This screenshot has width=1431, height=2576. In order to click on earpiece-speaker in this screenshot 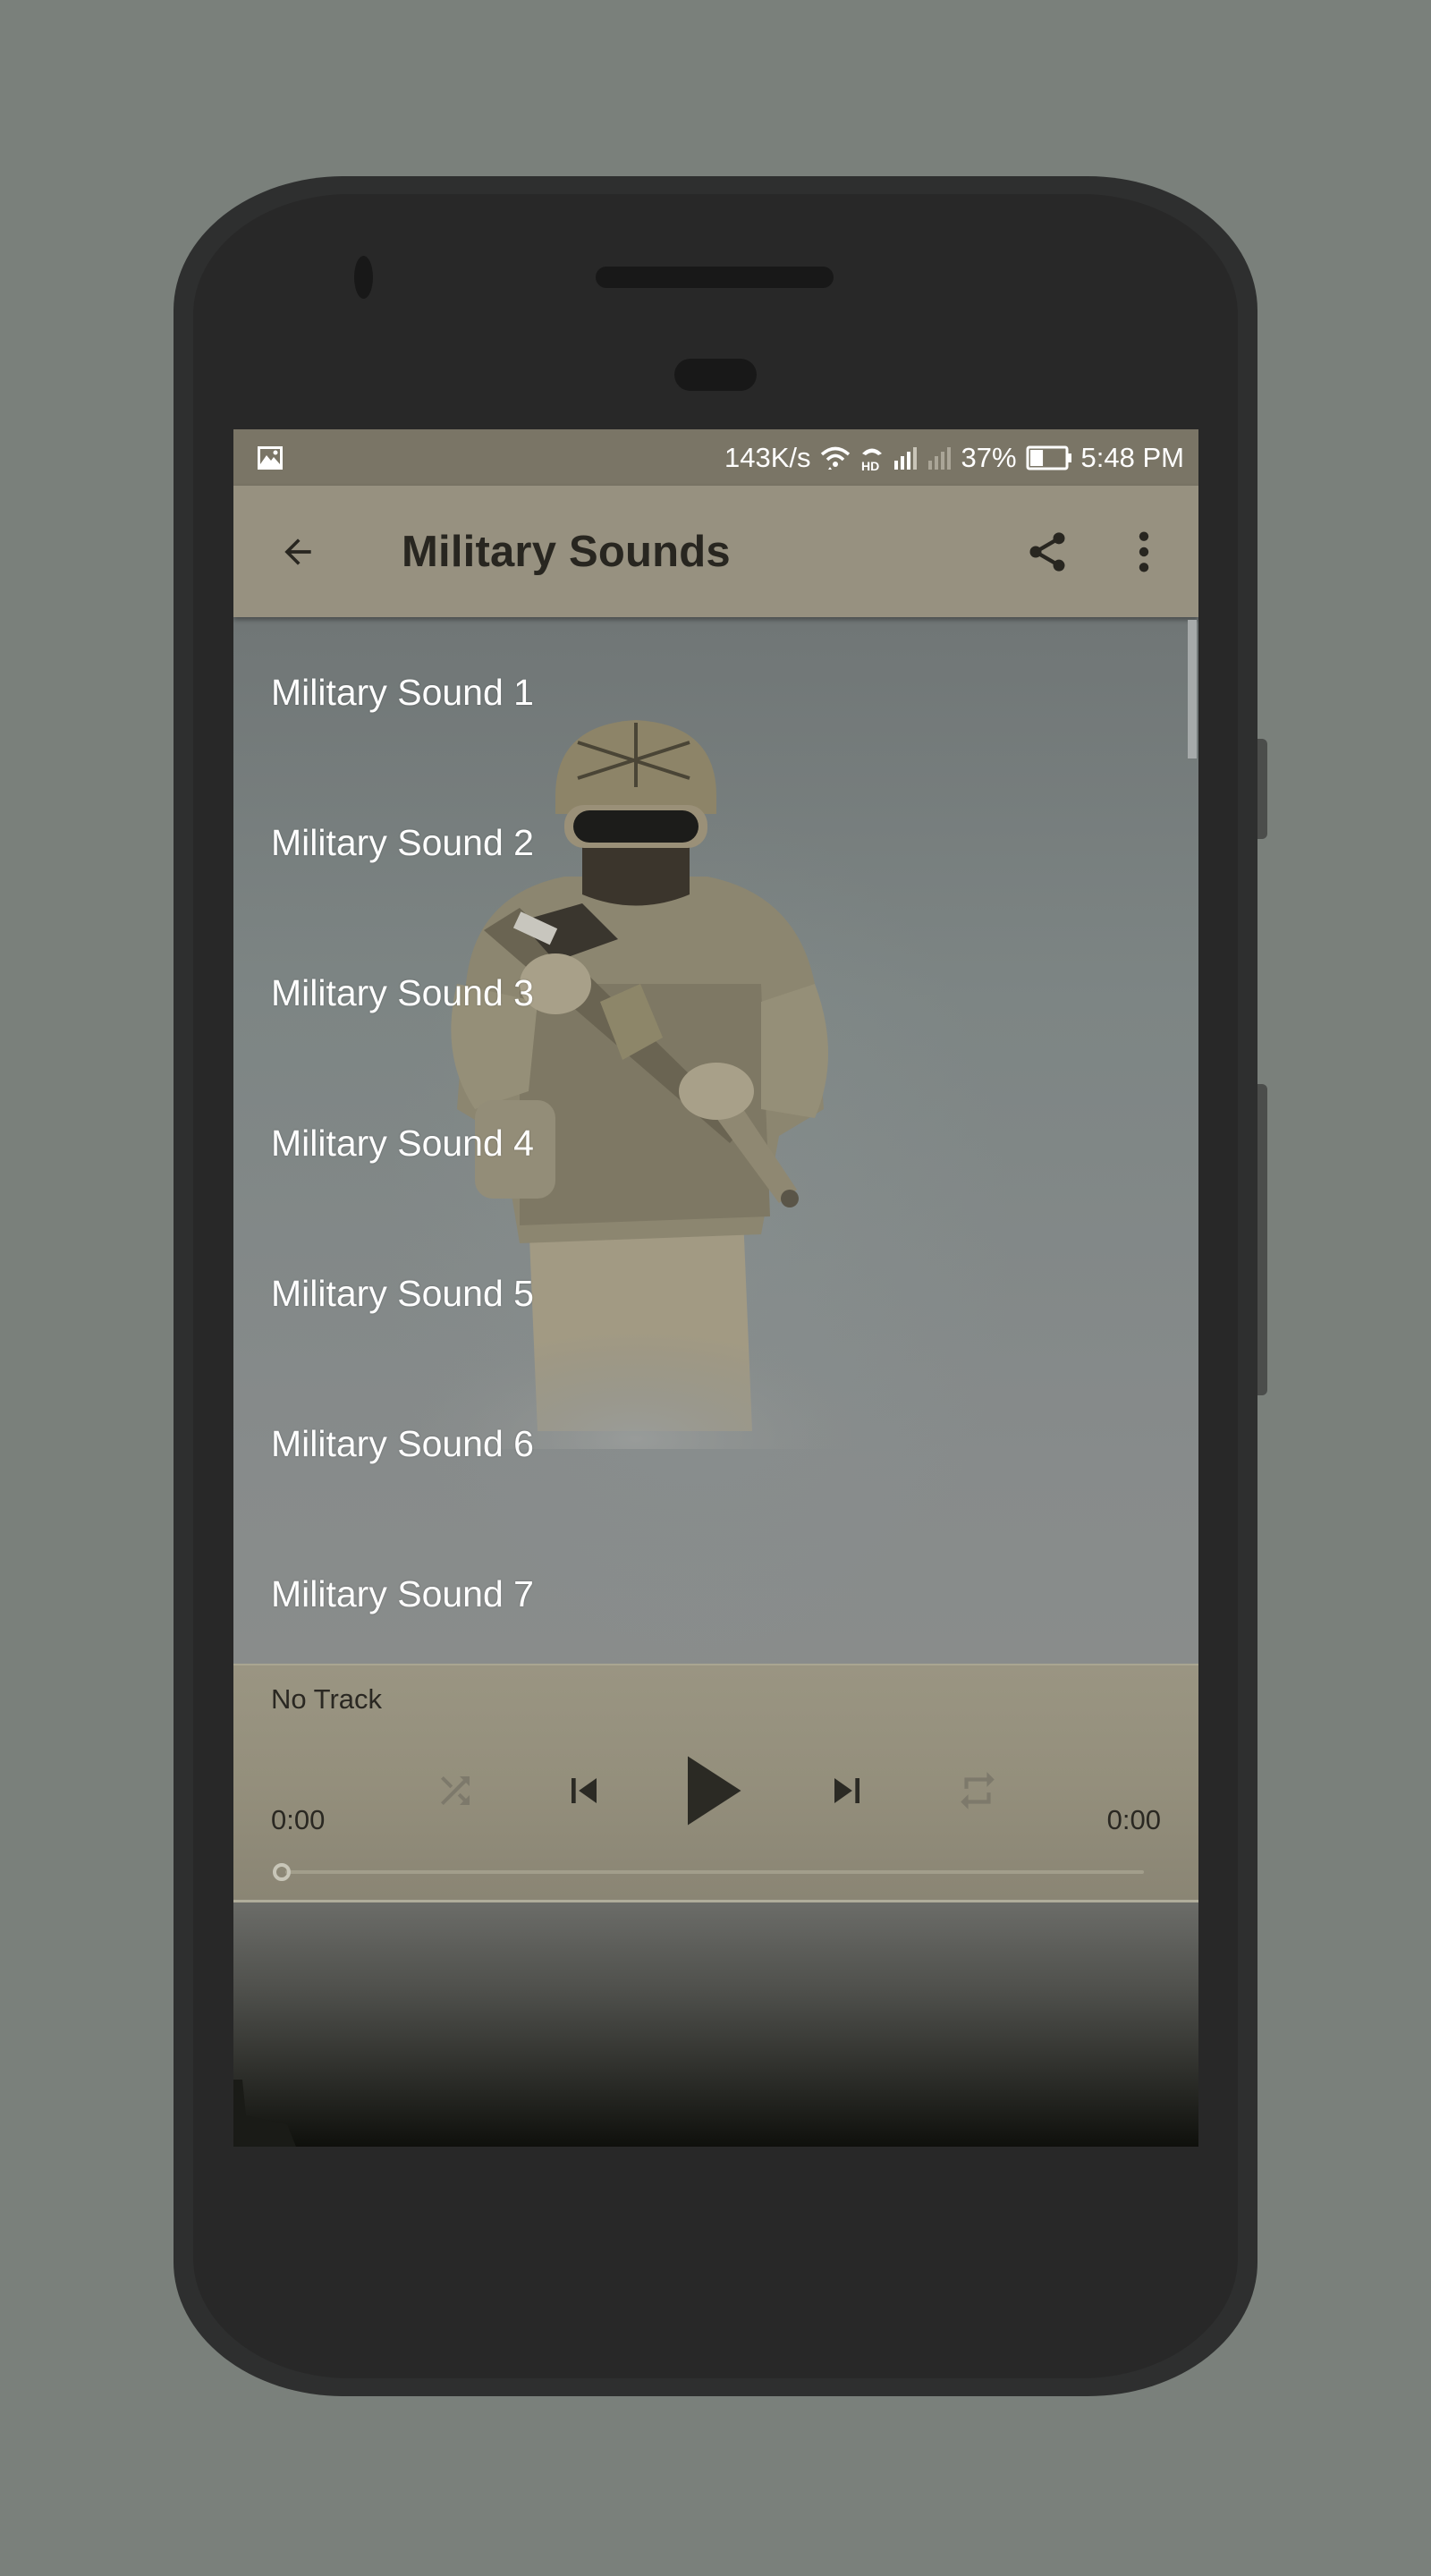, I will do `click(715, 277)`.